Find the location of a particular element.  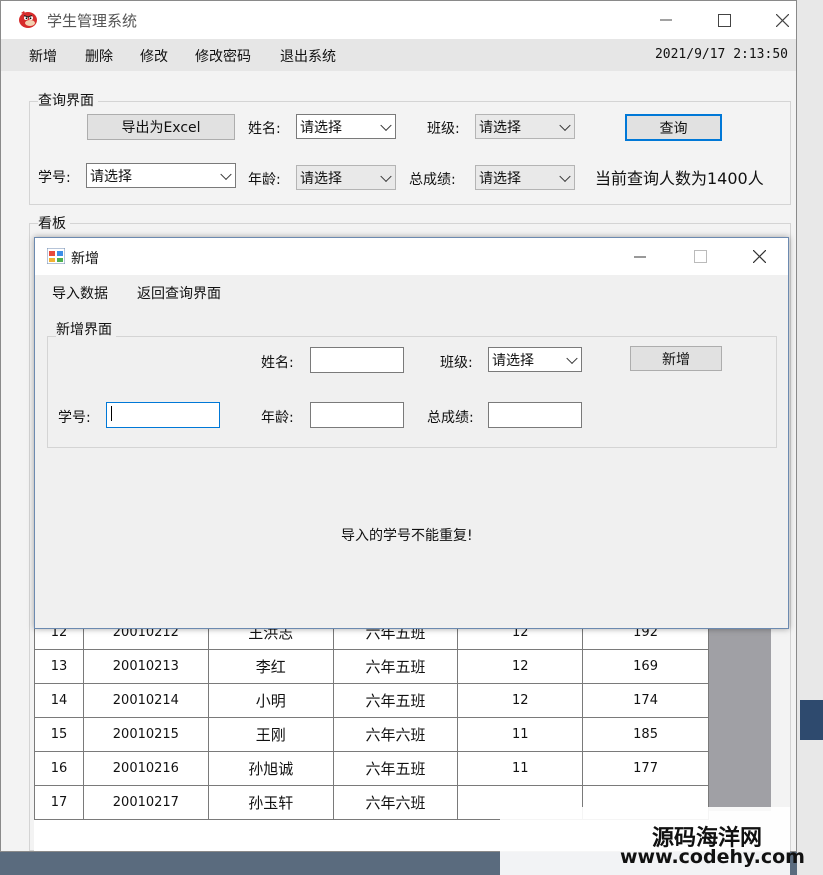

dialog-class-combo: 请选择 is located at coordinates (535, 359).